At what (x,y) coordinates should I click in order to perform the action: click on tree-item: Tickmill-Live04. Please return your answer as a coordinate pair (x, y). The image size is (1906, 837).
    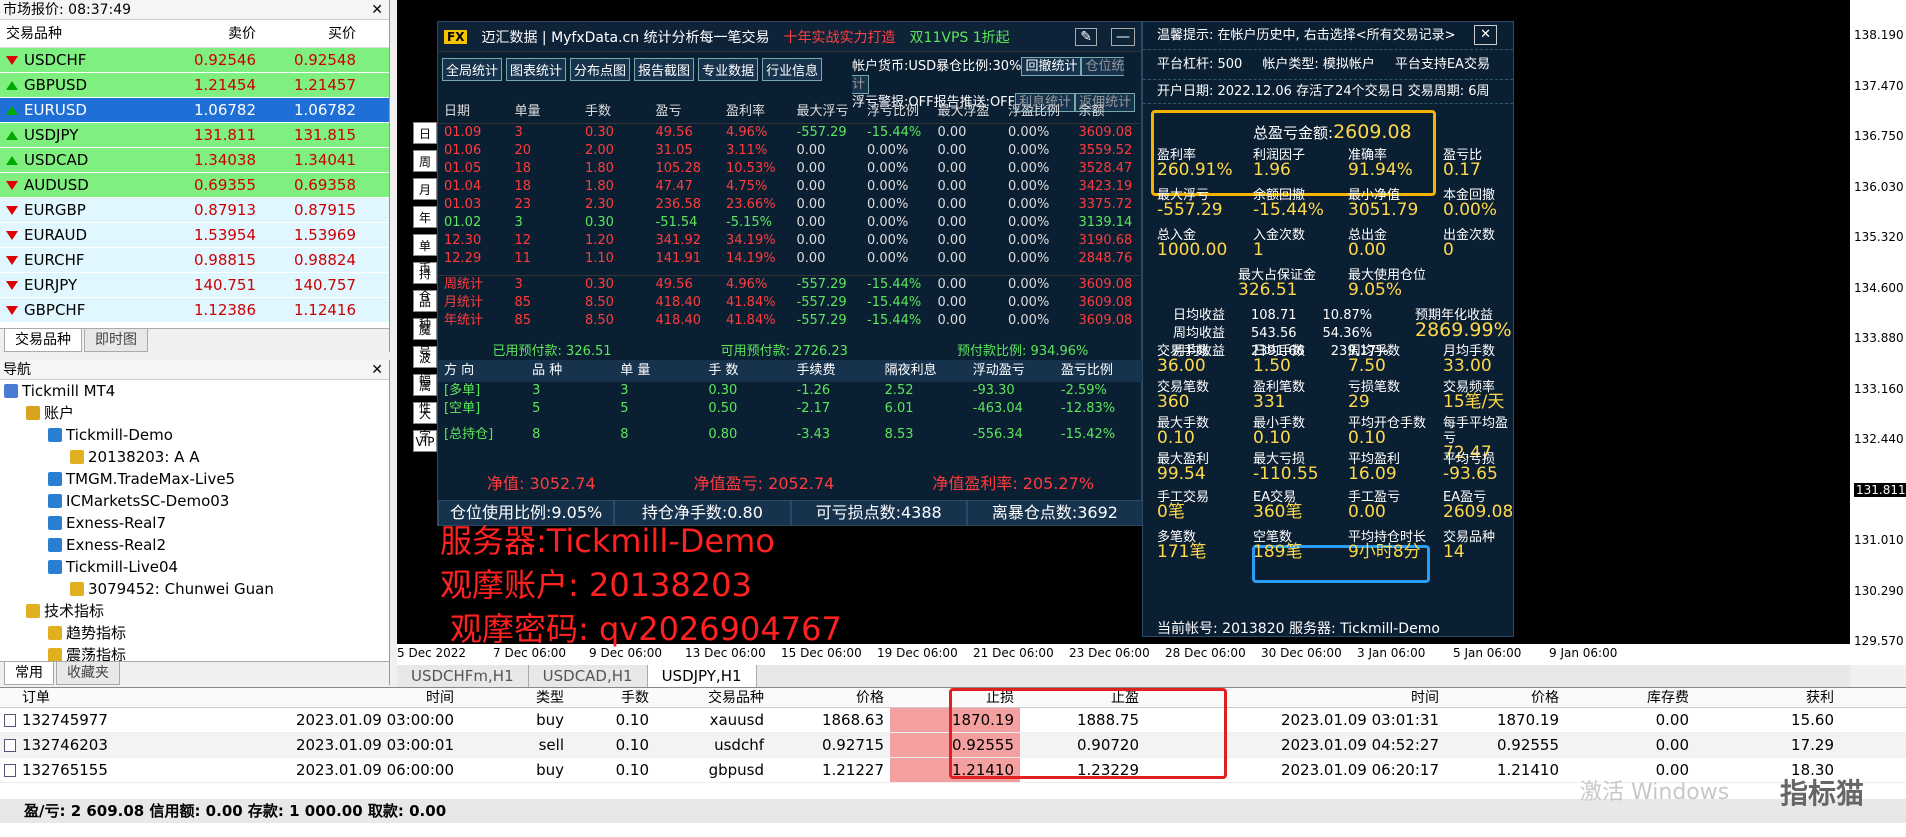
    Looking at the image, I should click on (196, 567).